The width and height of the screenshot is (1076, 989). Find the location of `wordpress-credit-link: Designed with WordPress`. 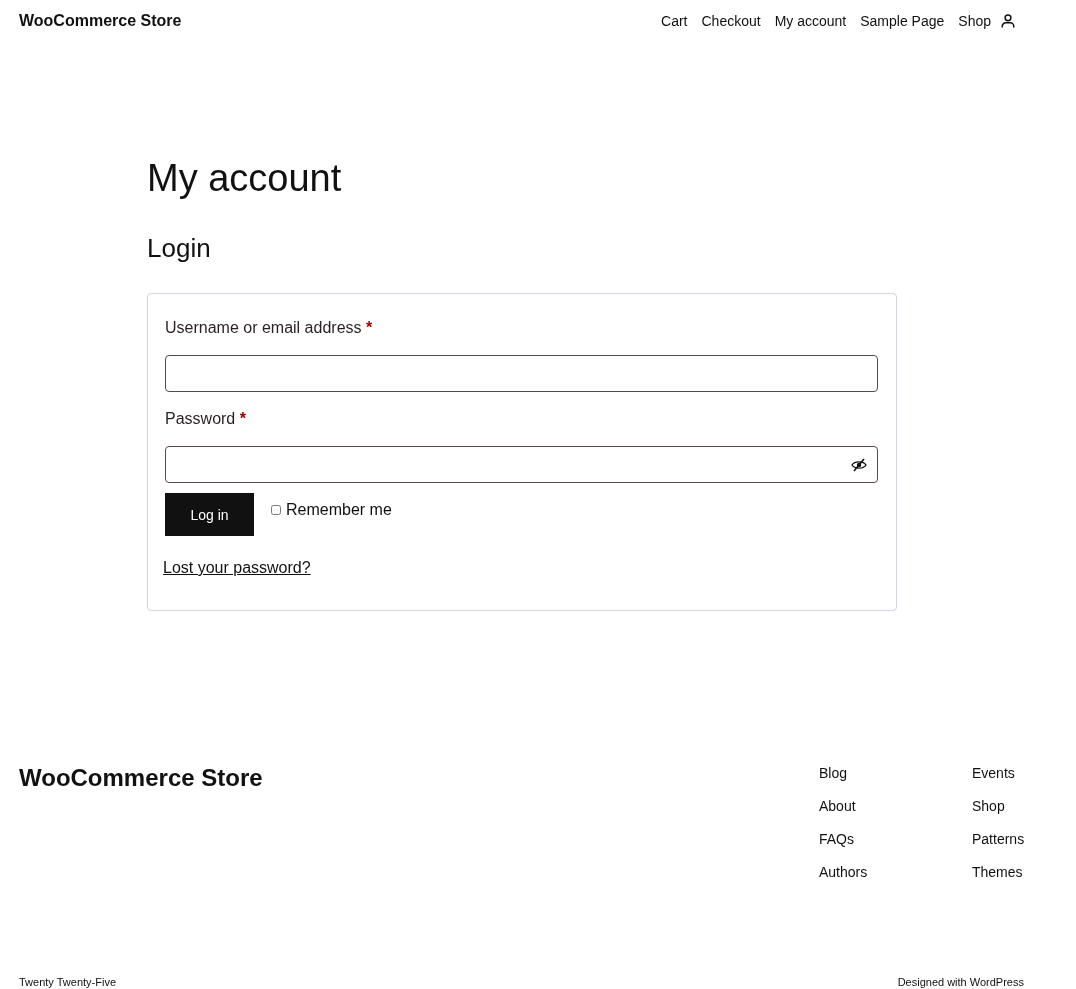

wordpress-credit-link: Designed with WordPress is located at coordinates (960, 982).